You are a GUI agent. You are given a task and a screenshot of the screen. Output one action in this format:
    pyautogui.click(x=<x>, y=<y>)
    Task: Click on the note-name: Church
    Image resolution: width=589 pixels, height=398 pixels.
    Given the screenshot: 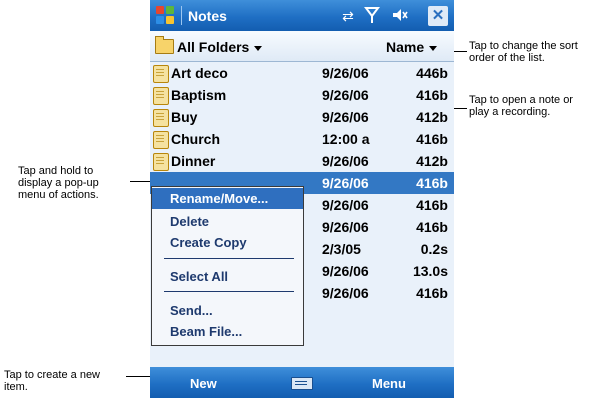 What is the action you would take?
    pyautogui.click(x=195, y=139)
    